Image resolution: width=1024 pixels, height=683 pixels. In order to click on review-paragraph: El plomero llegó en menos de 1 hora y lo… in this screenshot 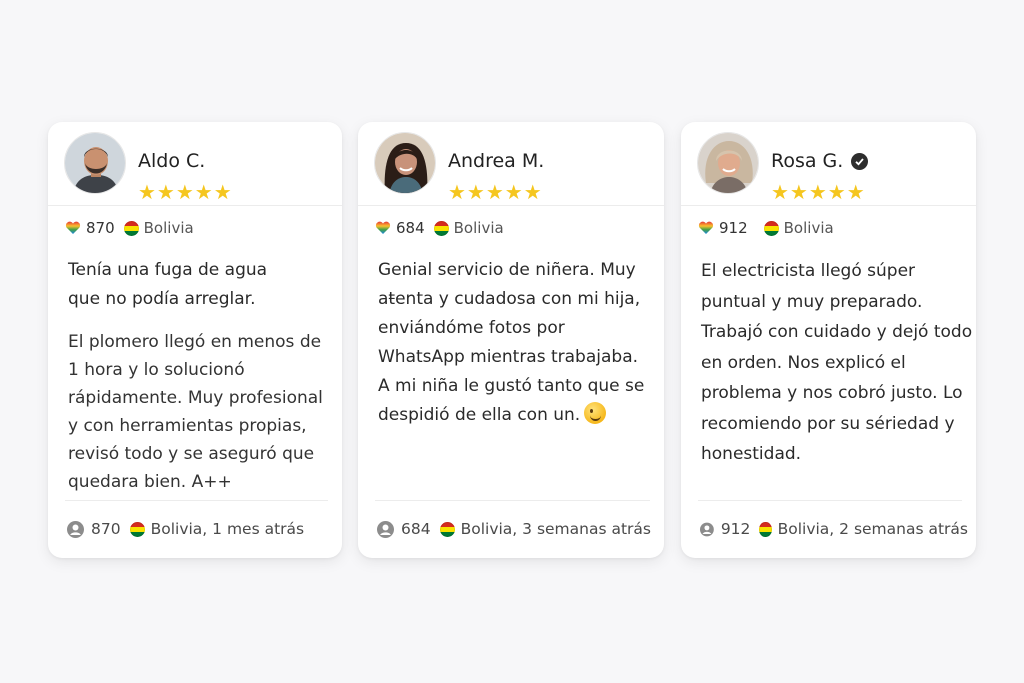, I will do `click(195, 412)`.